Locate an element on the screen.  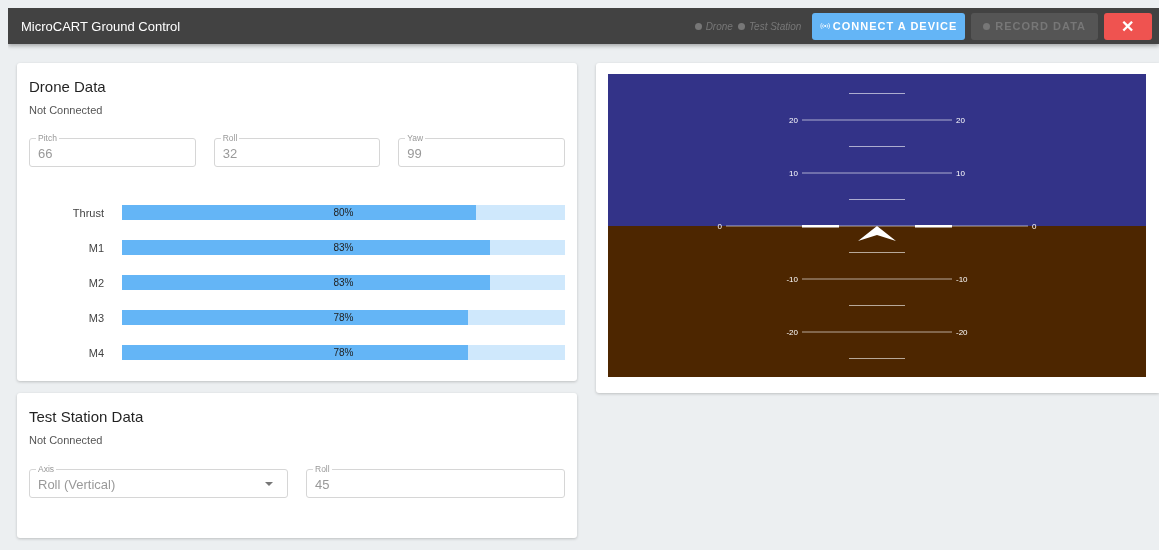
record-dot-icon is located at coordinates (987, 26).